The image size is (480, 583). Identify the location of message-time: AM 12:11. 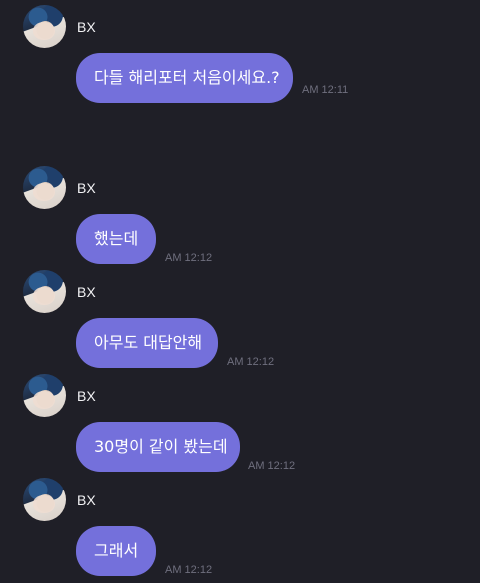
(325, 90).